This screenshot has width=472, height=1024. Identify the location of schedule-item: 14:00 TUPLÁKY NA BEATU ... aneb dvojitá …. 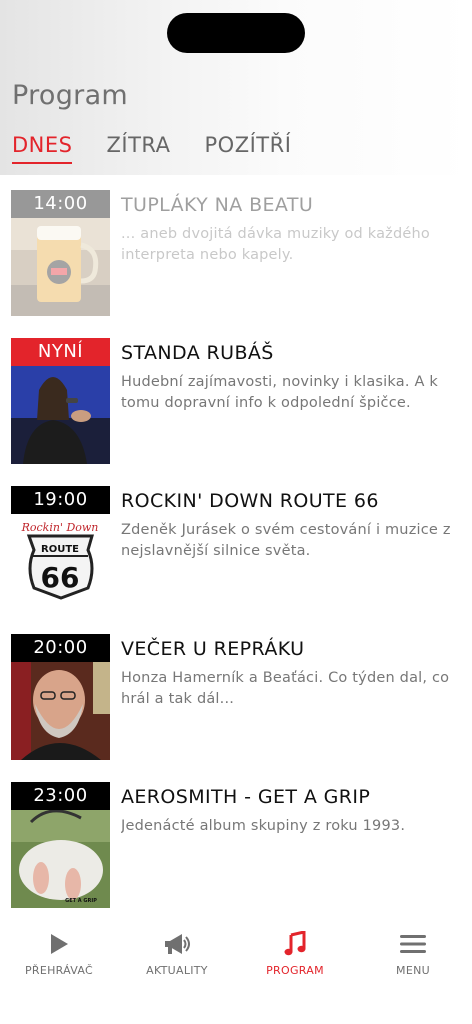
(236, 254).